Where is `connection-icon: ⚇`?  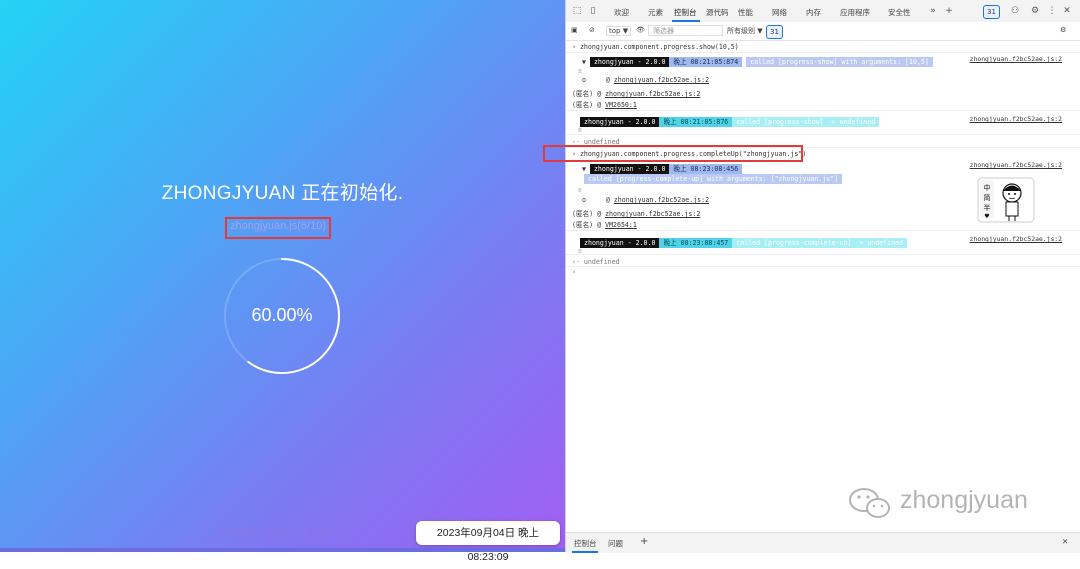 connection-icon: ⚇ is located at coordinates (1015, 11).